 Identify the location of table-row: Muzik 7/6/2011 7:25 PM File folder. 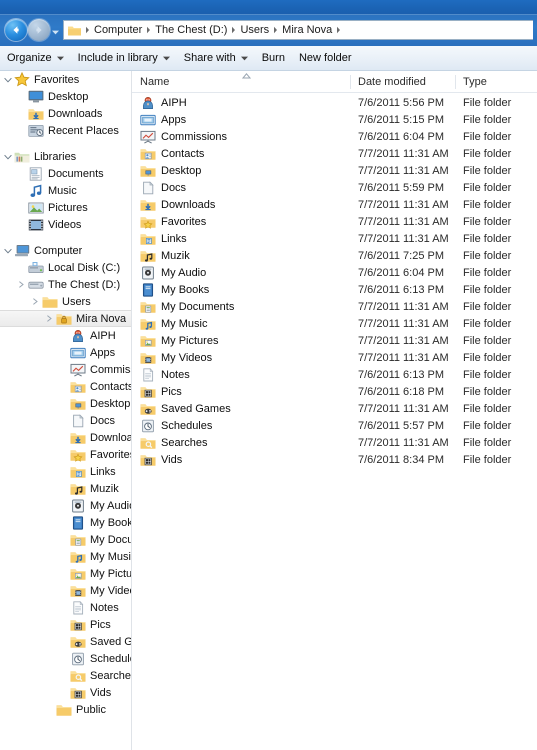
(334, 255).